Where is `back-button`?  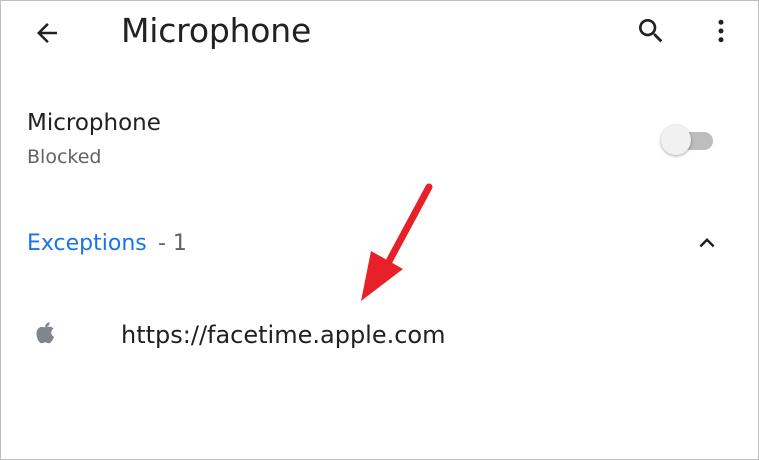
back-button is located at coordinates (47, 33).